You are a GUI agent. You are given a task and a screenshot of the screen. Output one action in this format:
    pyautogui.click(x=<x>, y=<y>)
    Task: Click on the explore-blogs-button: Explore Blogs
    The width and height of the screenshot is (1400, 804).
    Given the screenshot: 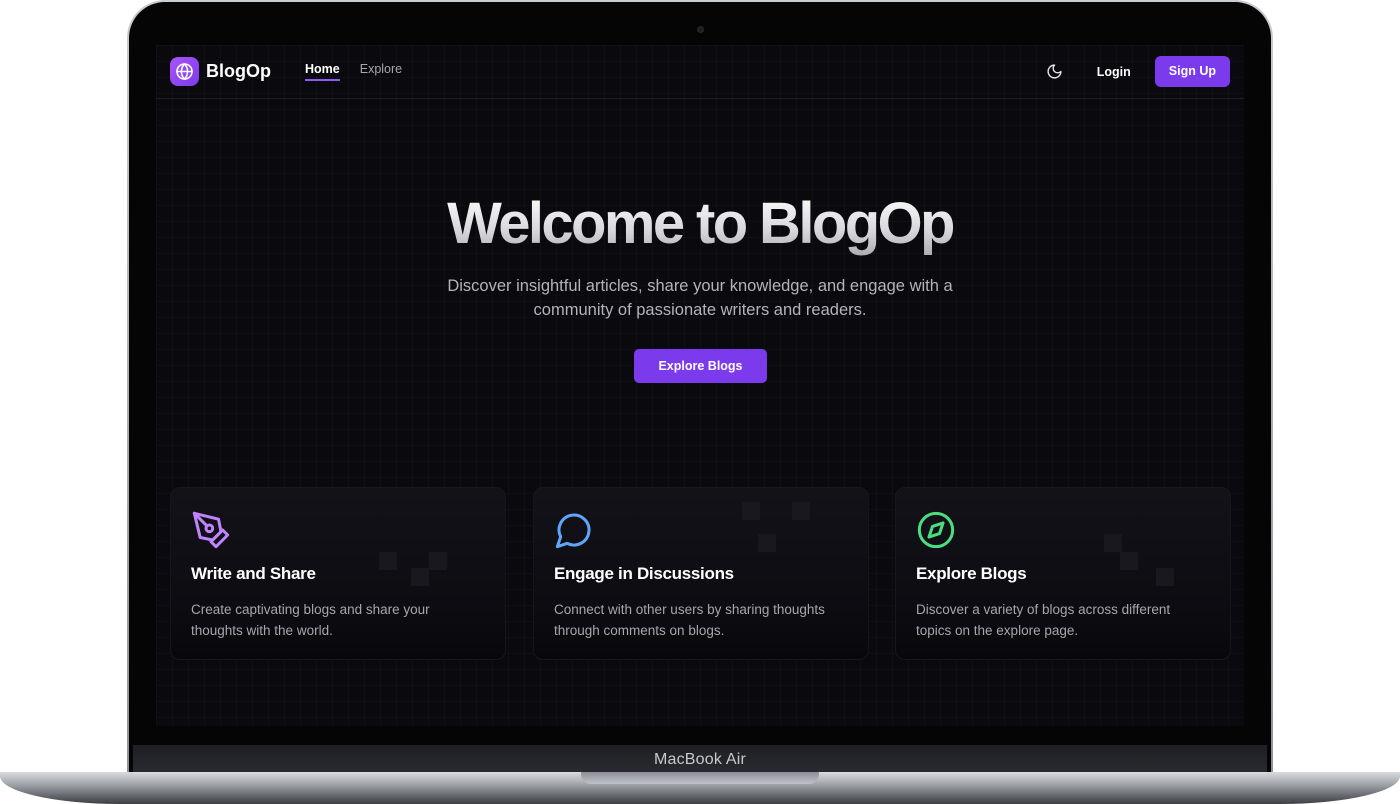 What is the action you would take?
    pyautogui.click(x=700, y=366)
    